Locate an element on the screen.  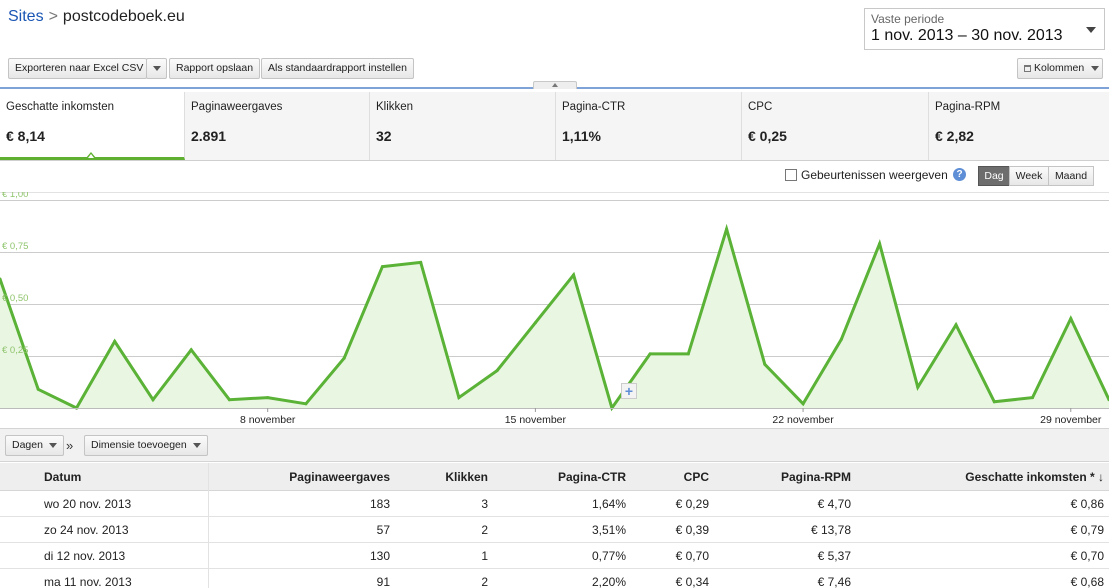
col-header-clicks: Klikken is located at coordinates (466, 477).